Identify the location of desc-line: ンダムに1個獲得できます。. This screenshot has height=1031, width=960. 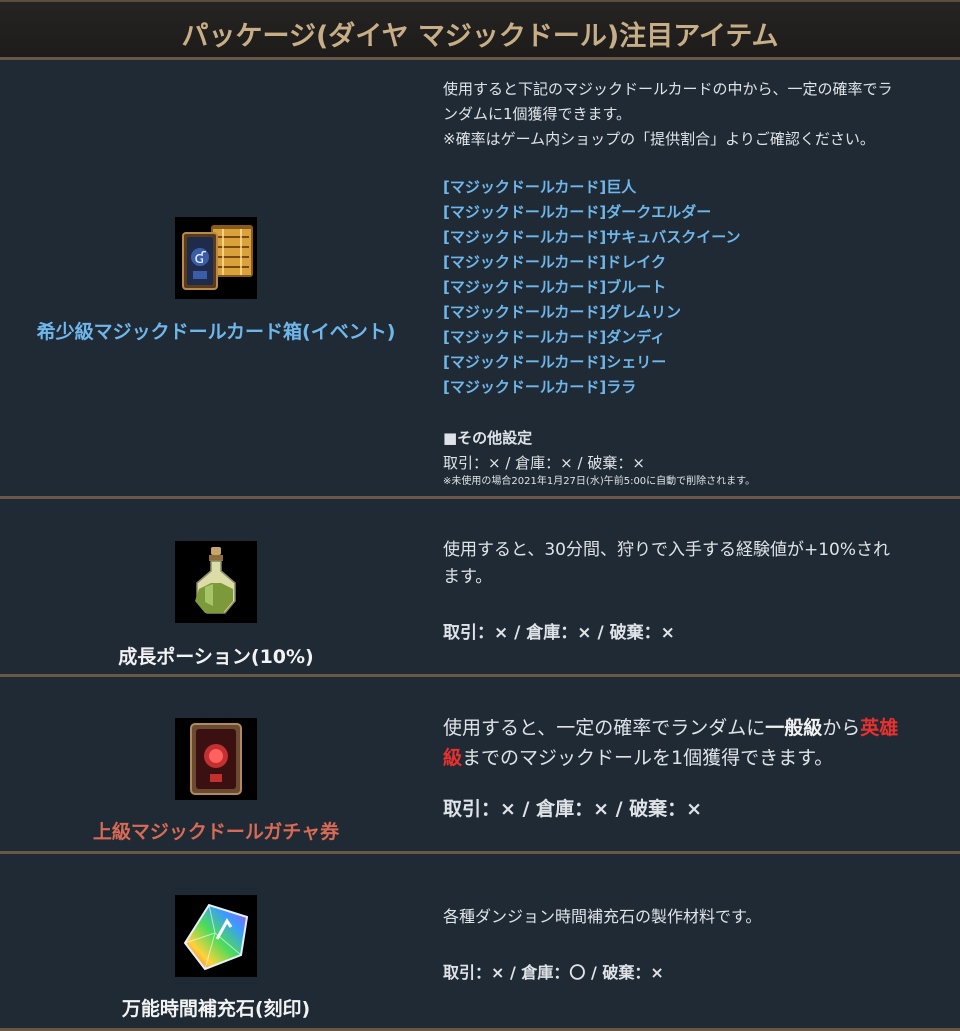
(537, 114).